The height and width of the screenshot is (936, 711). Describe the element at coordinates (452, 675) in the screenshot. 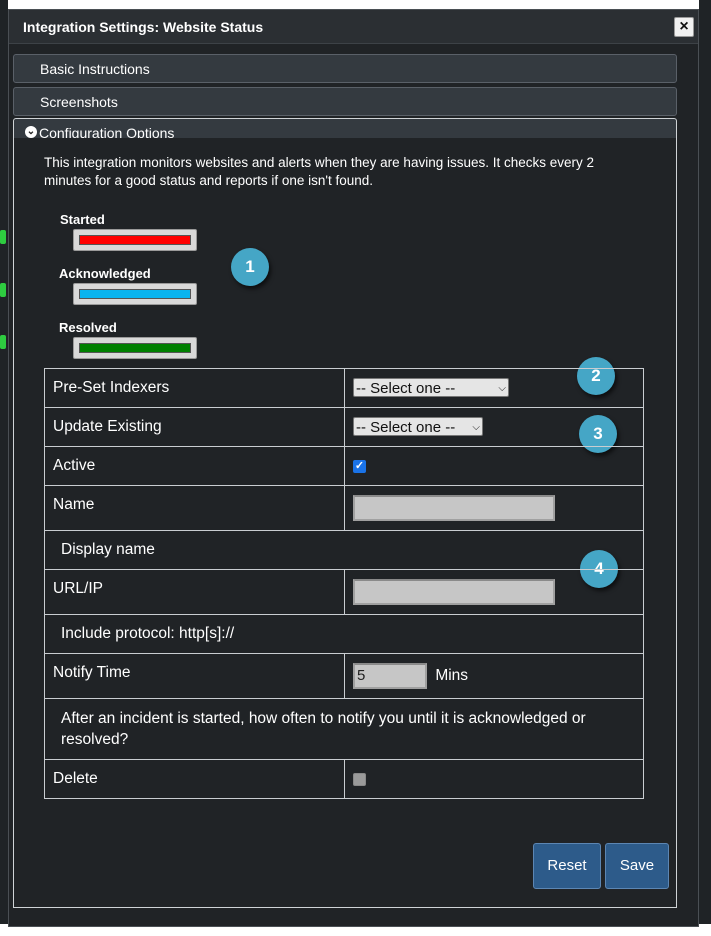

I see `notify-time-unit: Mins` at that location.